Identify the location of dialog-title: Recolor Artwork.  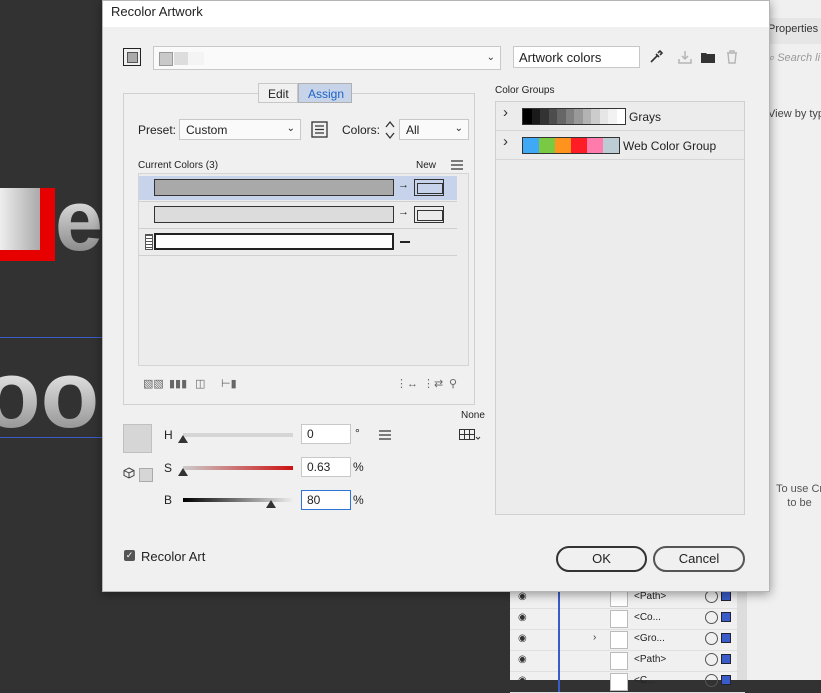
(157, 11).